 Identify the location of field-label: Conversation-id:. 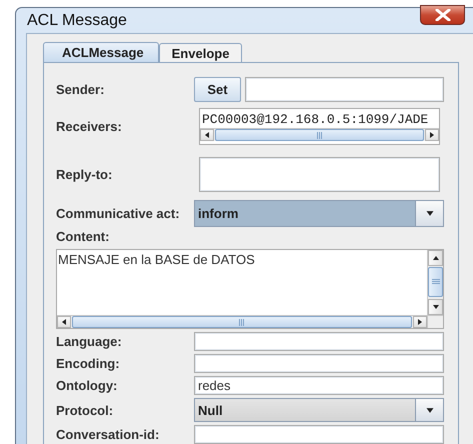
(108, 434).